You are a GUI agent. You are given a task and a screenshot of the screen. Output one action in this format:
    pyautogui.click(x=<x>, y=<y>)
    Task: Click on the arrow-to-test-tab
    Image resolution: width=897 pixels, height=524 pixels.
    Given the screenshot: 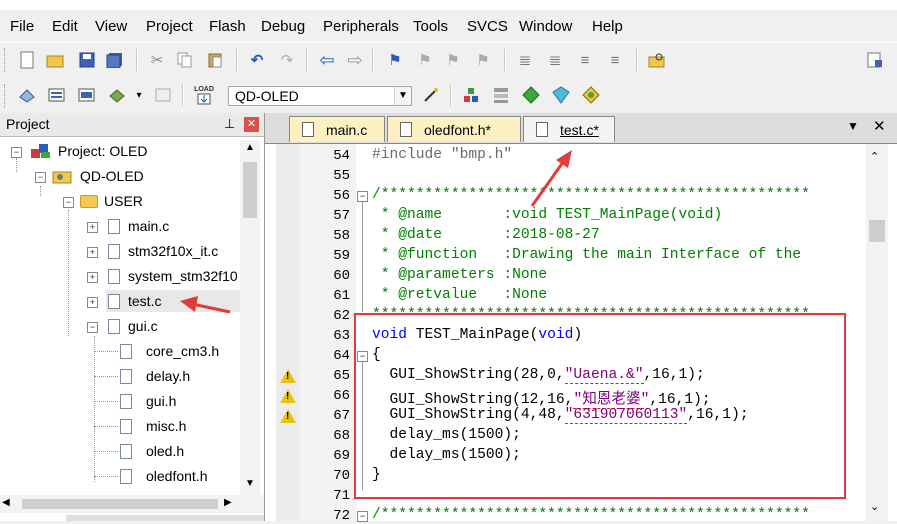 What is the action you would take?
    pyautogui.click(x=551, y=178)
    